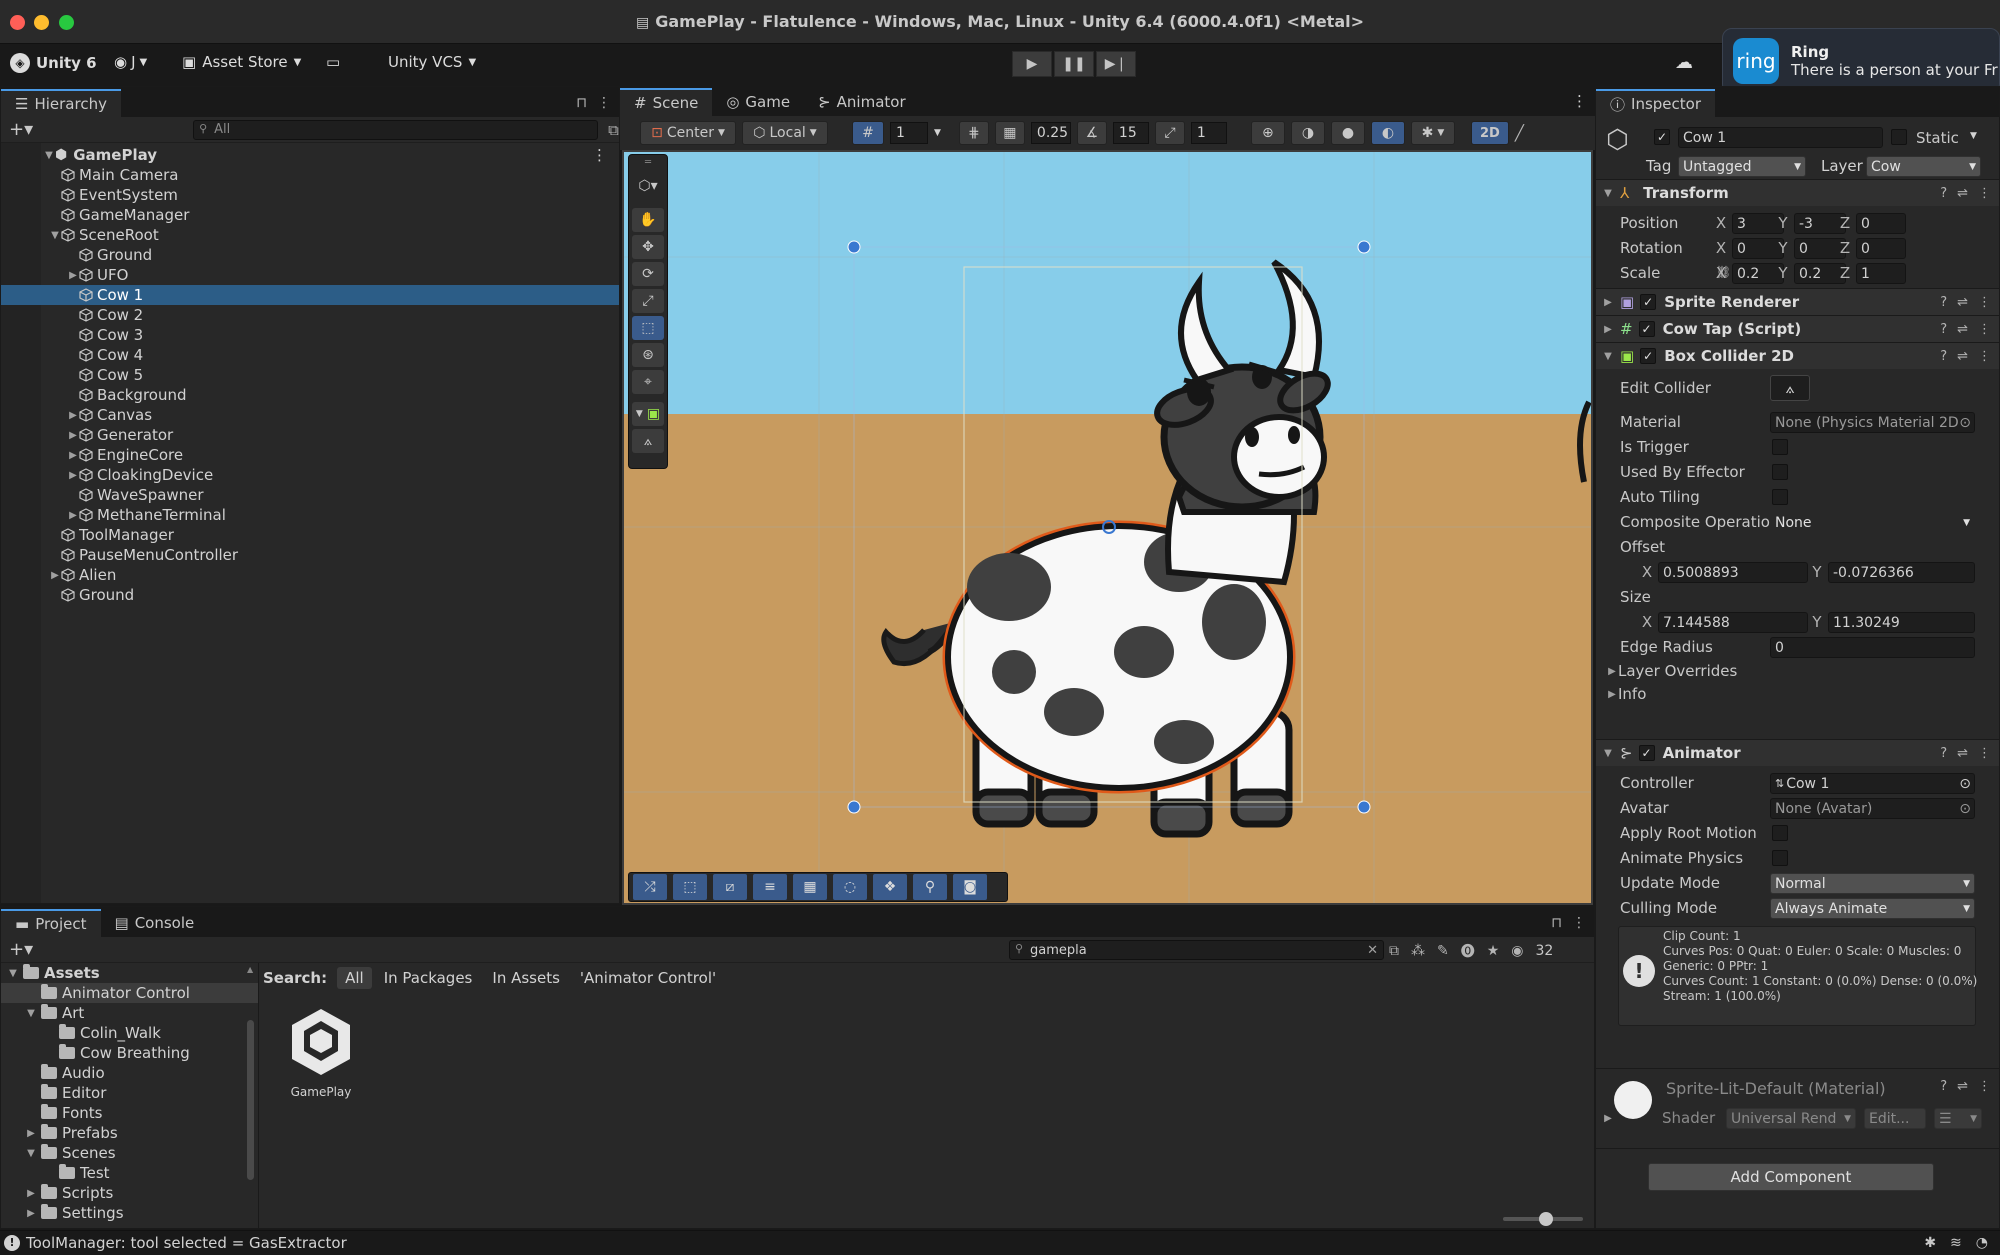  Describe the element at coordinates (129, 1213) in the screenshot. I see `project-folder-item: ▶ Settings` at that location.